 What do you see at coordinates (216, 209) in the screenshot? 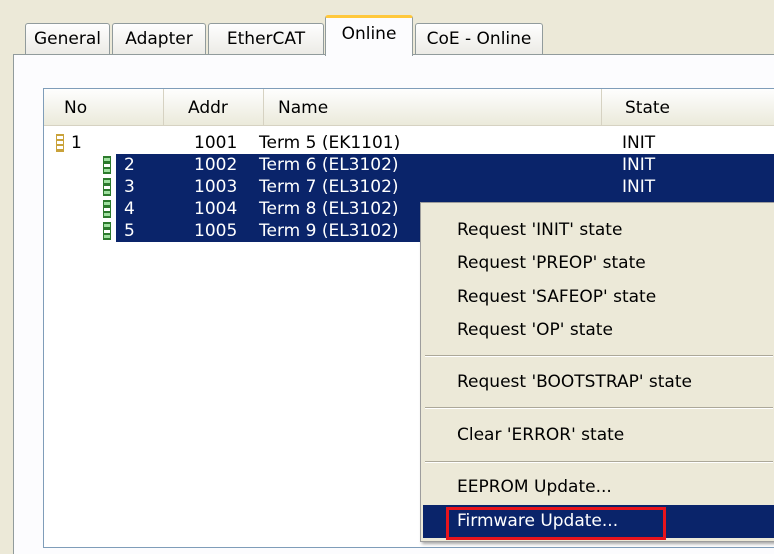
I see `row-addr: 1004` at bounding box center [216, 209].